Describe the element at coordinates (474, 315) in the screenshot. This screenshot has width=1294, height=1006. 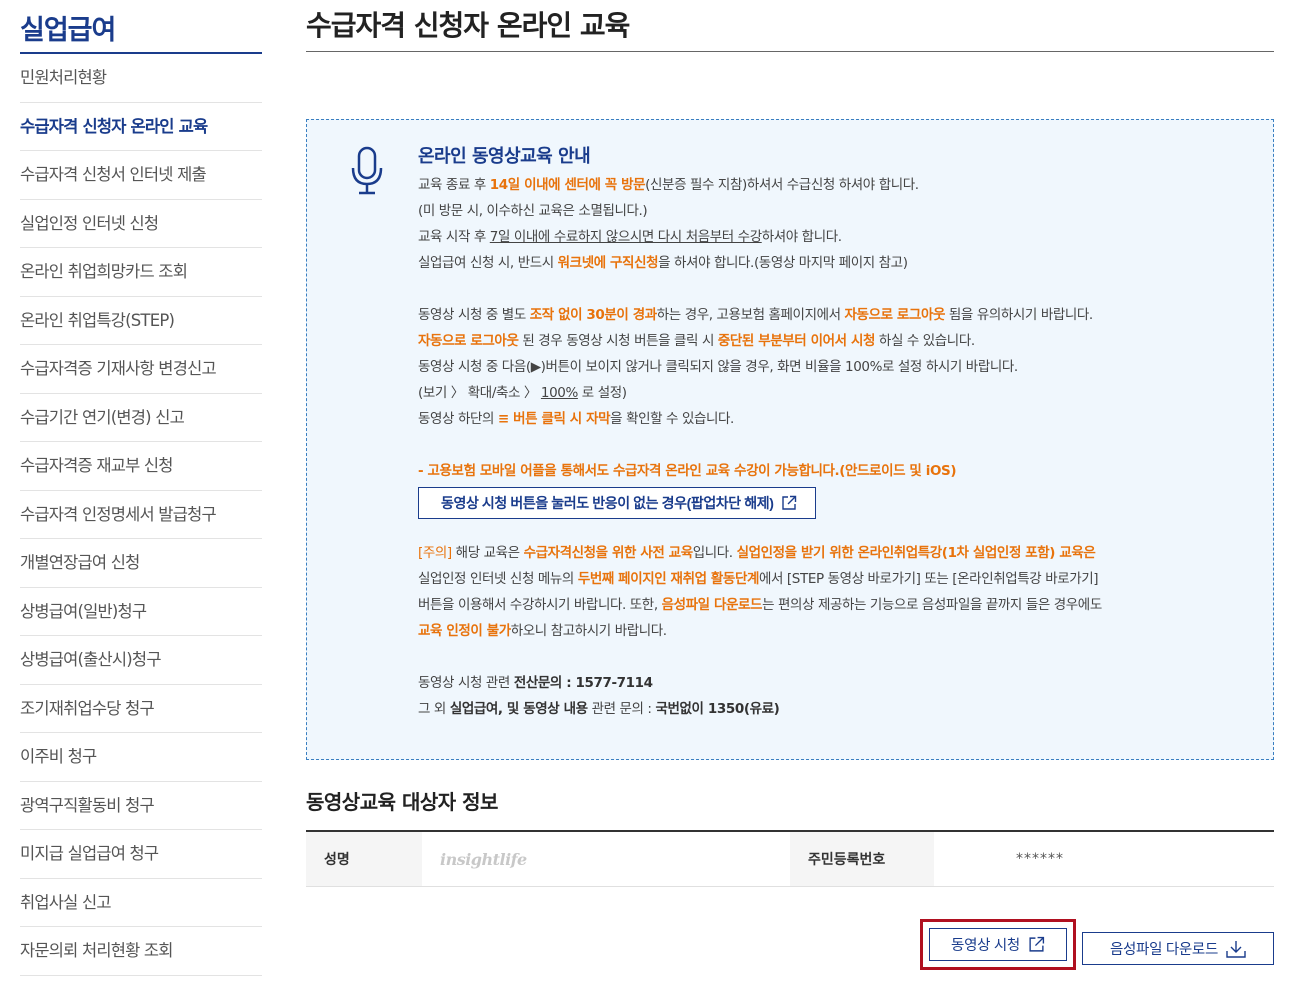
I see `notice-text: 동영상 시청 중 별도` at that location.